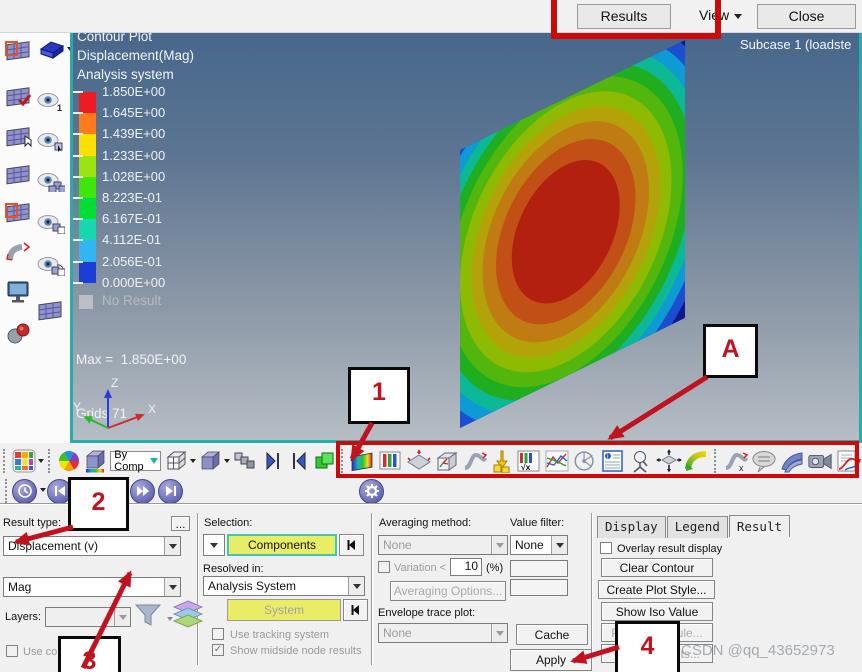 Image resolution: width=862 pixels, height=672 pixels. I want to click on section-cut-panel-icon, so click(19, 252).